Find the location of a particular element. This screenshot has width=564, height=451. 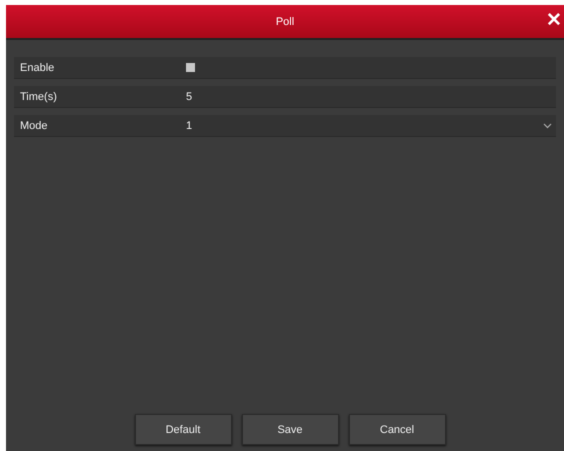

field-label: Time(s) is located at coordinates (38, 96).